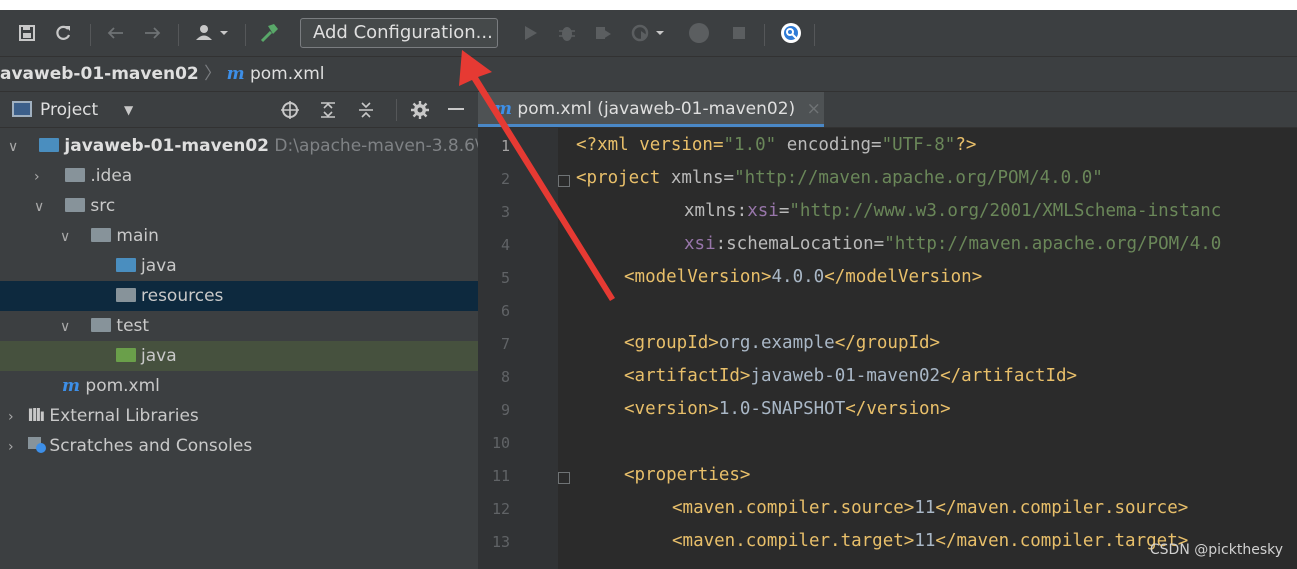 This screenshot has width=1297, height=569. I want to click on tree-item-main: ∨ main, so click(239, 236).